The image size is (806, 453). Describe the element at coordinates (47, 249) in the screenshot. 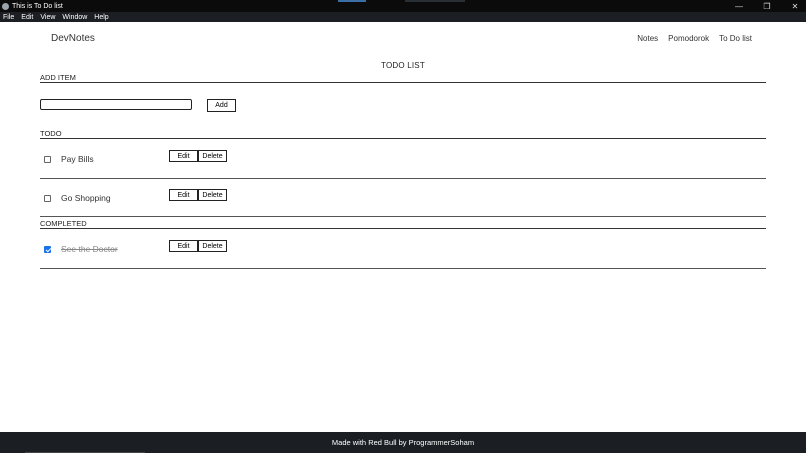

I see `completed-checkbox` at that location.